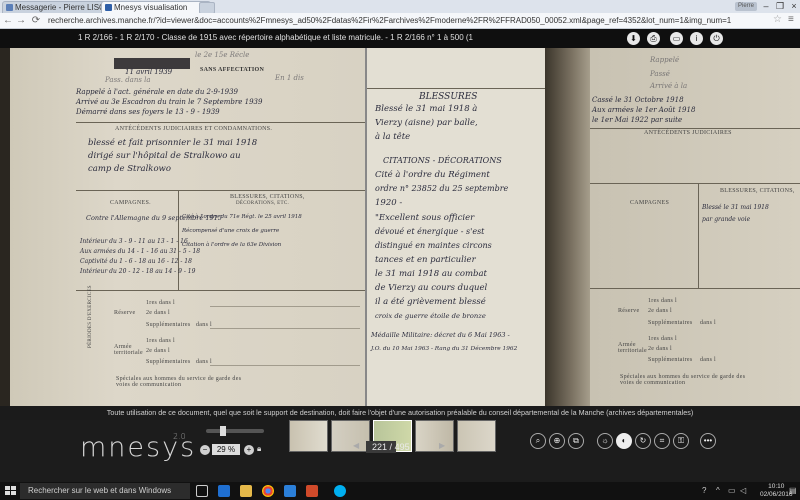 Image resolution: width=800 pixels, height=500 pixels. What do you see at coordinates (766, 6) in the screenshot?
I see `minimize-button: –` at bounding box center [766, 6].